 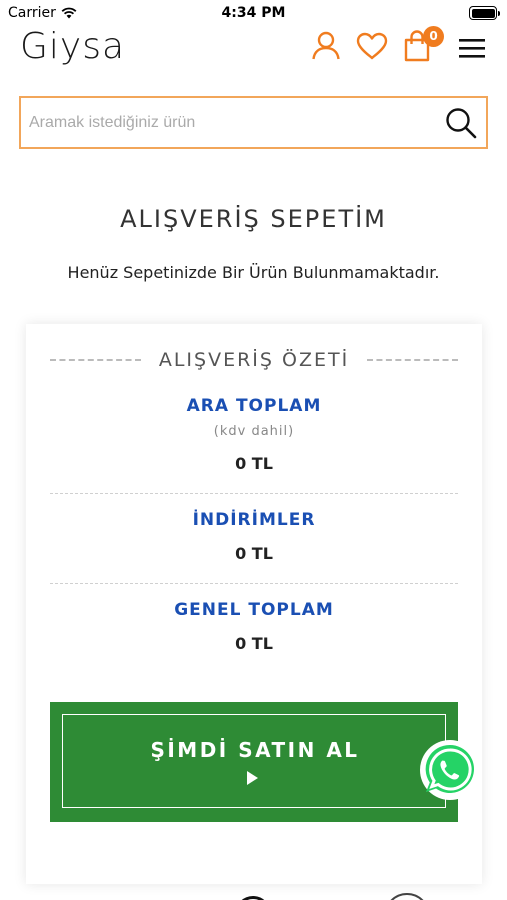 What do you see at coordinates (450, 770) in the screenshot?
I see `whatsapp-icon` at bounding box center [450, 770].